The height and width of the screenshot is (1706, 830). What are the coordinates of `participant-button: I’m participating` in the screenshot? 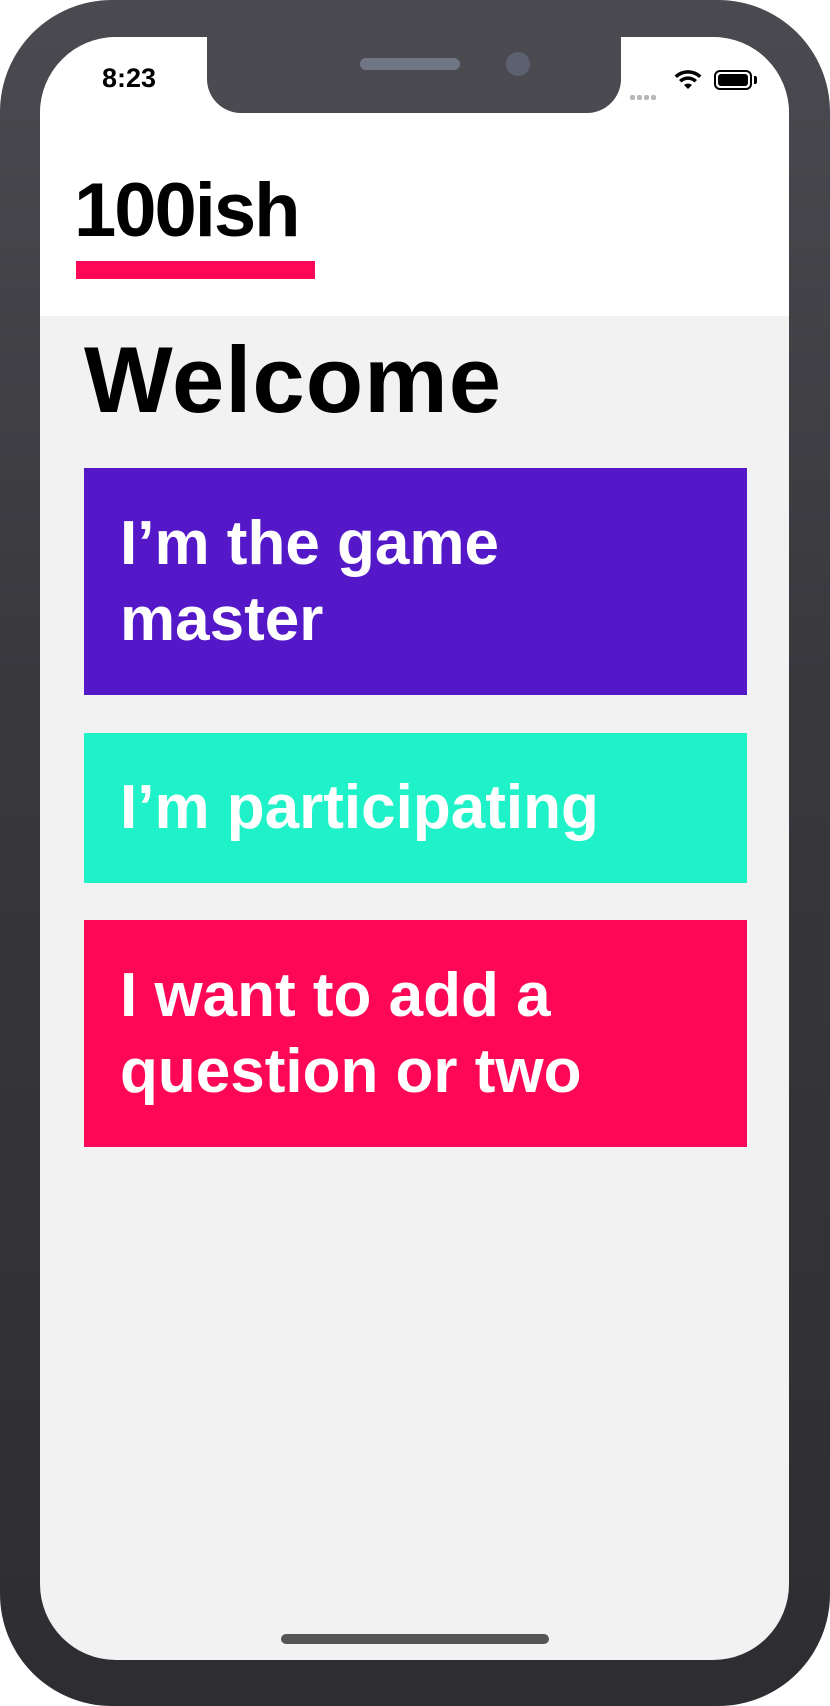 It's located at (415, 808).